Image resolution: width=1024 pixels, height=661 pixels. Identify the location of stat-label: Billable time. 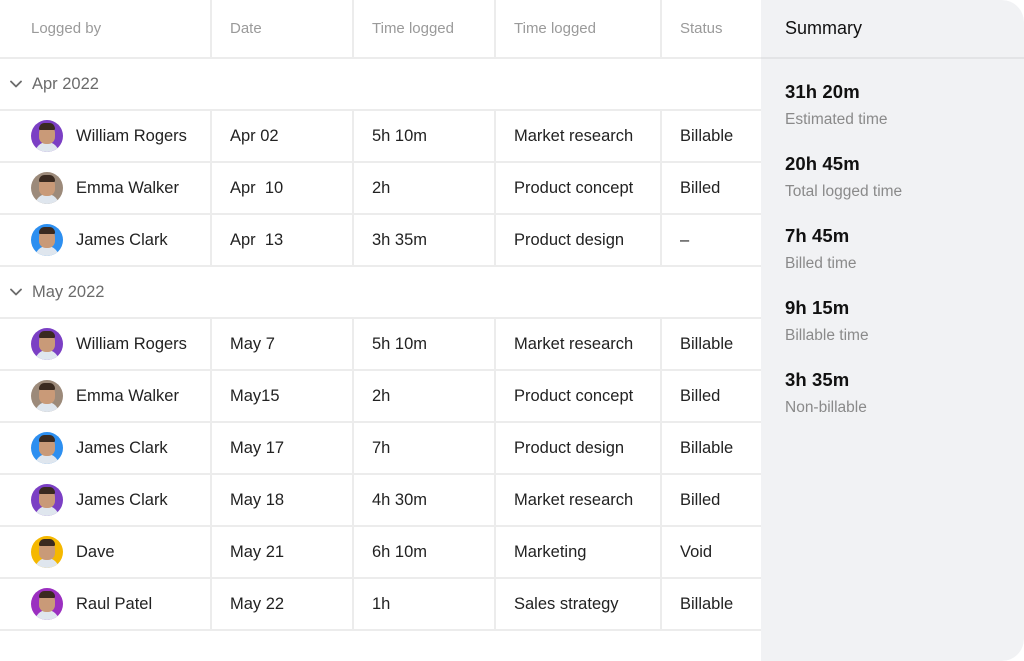
(827, 335).